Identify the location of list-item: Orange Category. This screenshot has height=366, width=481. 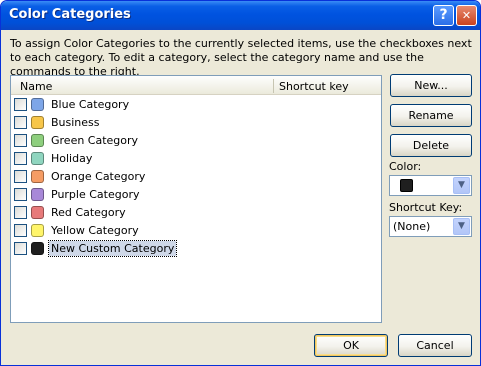
(196, 177).